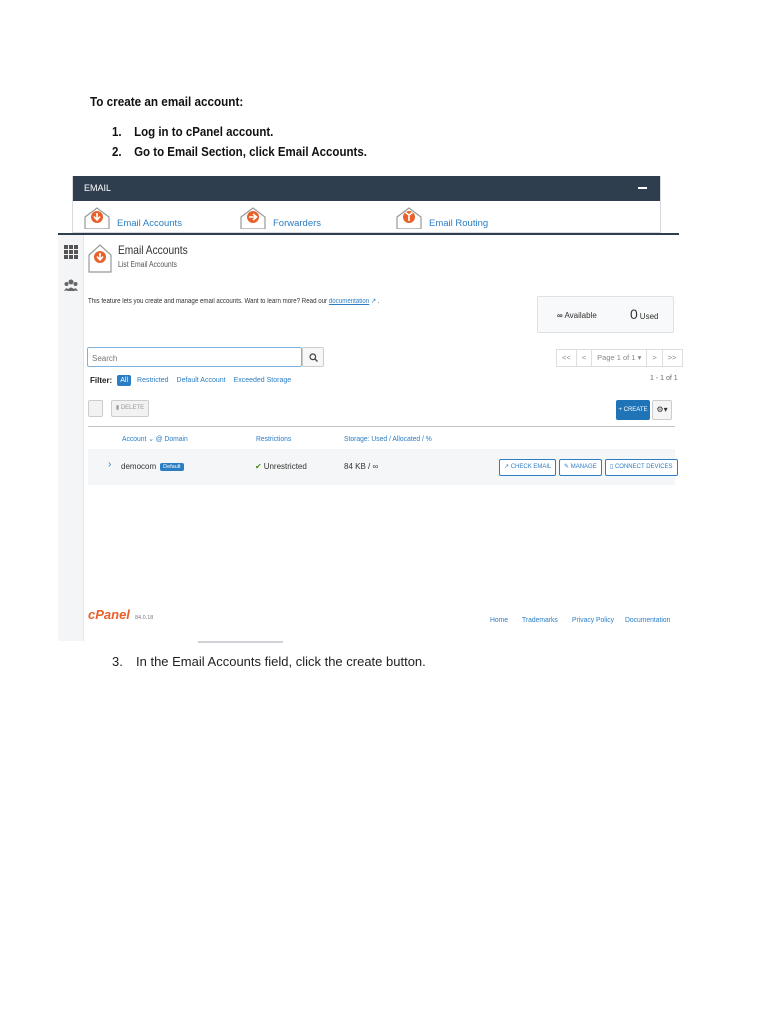 Image resolution: width=768 pixels, height=1024 pixels. What do you see at coordinates (644, 314) in the screenshot?
I see `used-stat: 0 Used` at bounding box center [644, 314].